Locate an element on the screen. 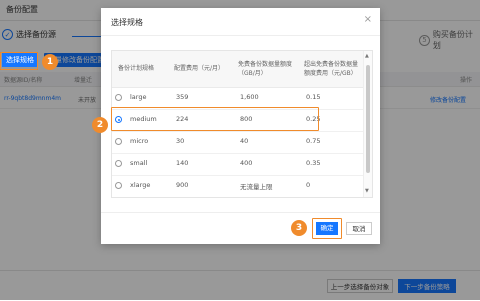 The image size is (480, 301). spec-quota: 1,600 is located at coordinates (249, 97).